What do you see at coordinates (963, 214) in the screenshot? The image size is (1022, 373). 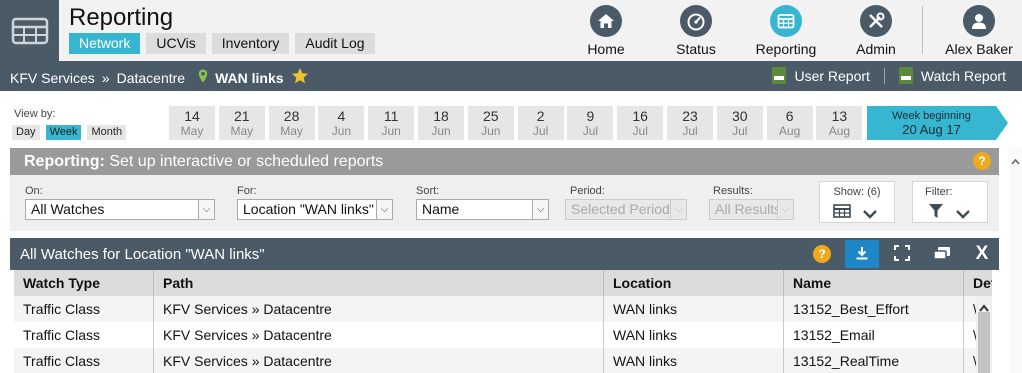 I see `chevron-down-icon` at bounding box center [963, 214].